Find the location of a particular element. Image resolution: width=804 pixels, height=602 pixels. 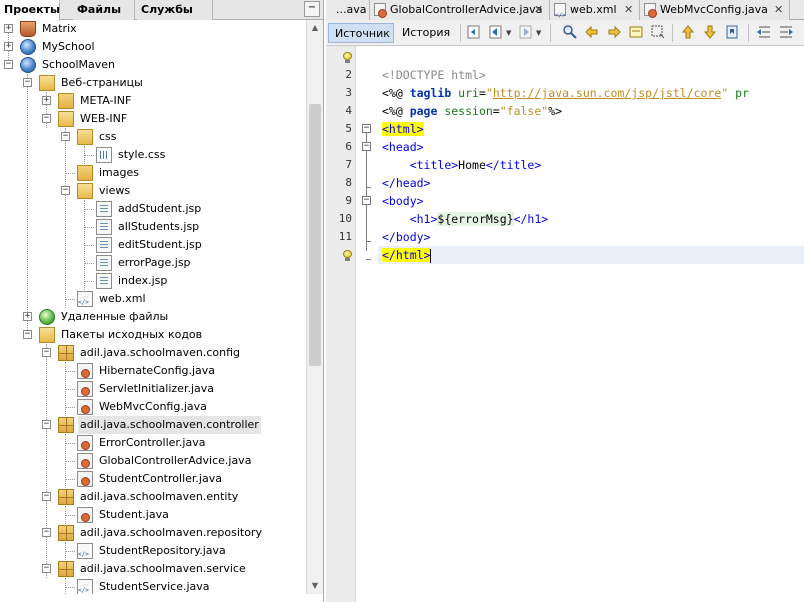

history-view-label: История is located at coordinates (426, 32).